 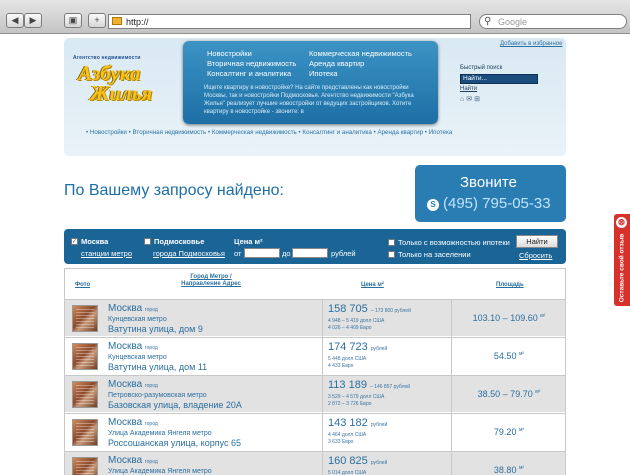 What do you see at coordinates (160, 471) in the screenshot?
I see `metro-cell: Улица Академика Янгеля метро` at bounding box center [160, 471].